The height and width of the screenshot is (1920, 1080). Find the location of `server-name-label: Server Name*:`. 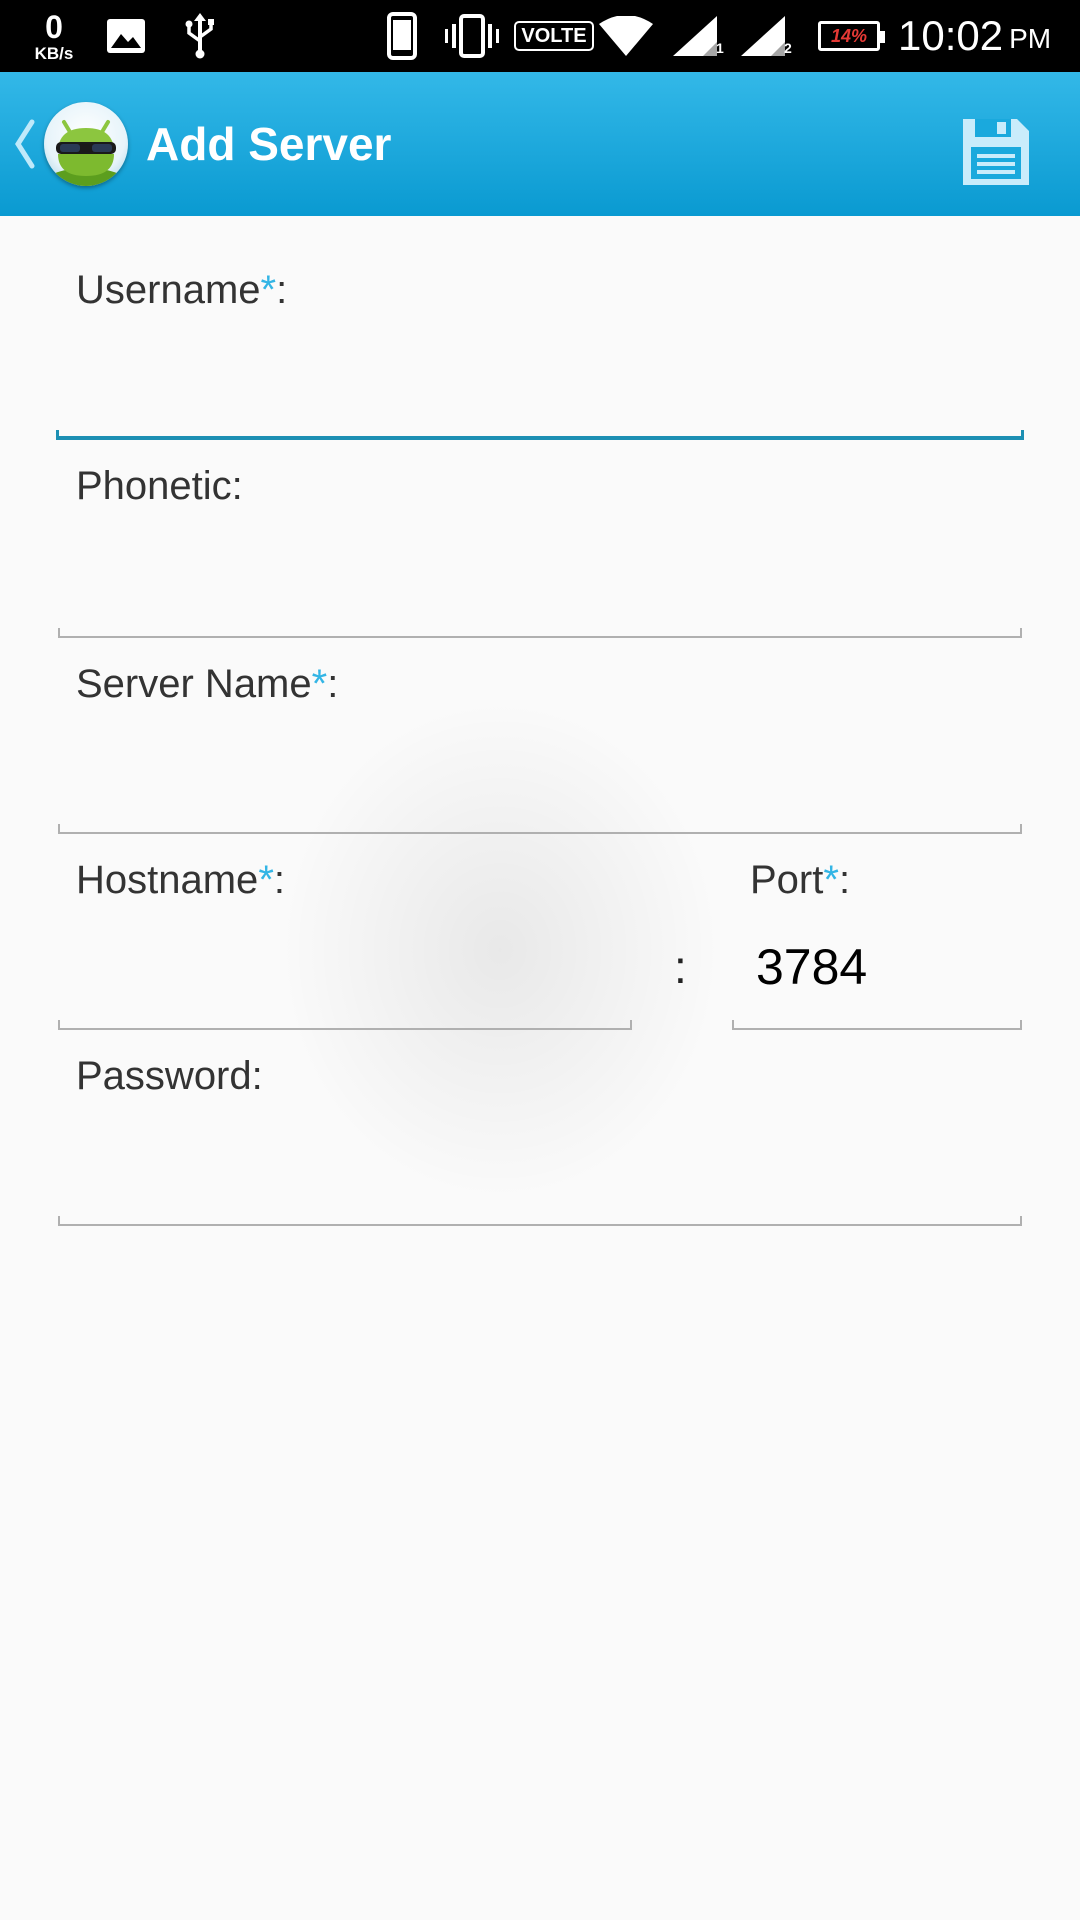

server-name-label: Server Name*: is located at coordinates (207, 684).